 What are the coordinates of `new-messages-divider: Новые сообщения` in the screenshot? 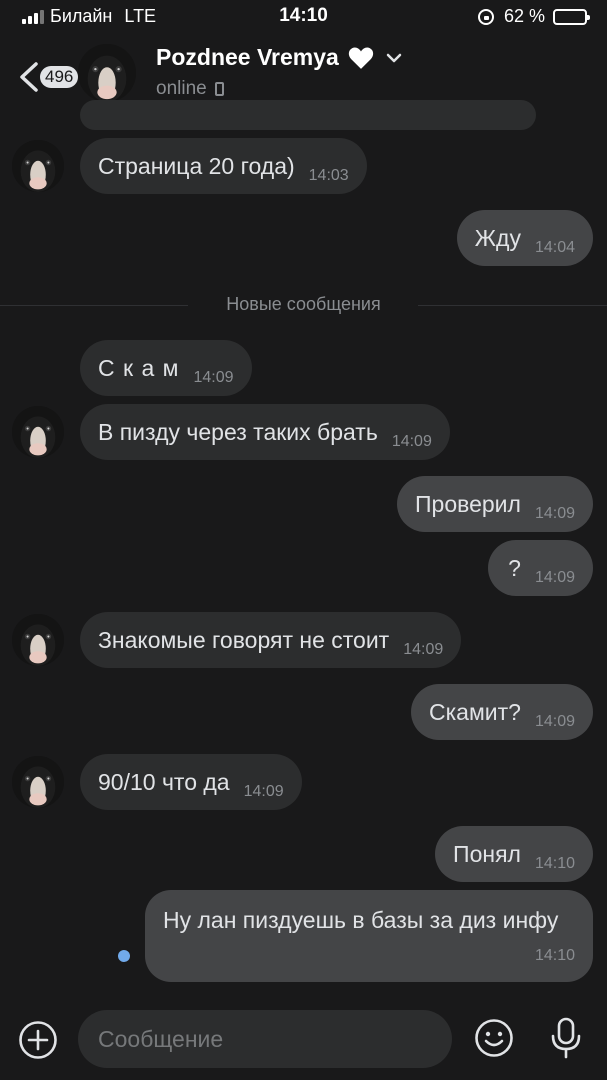 It's located at (303, 305).